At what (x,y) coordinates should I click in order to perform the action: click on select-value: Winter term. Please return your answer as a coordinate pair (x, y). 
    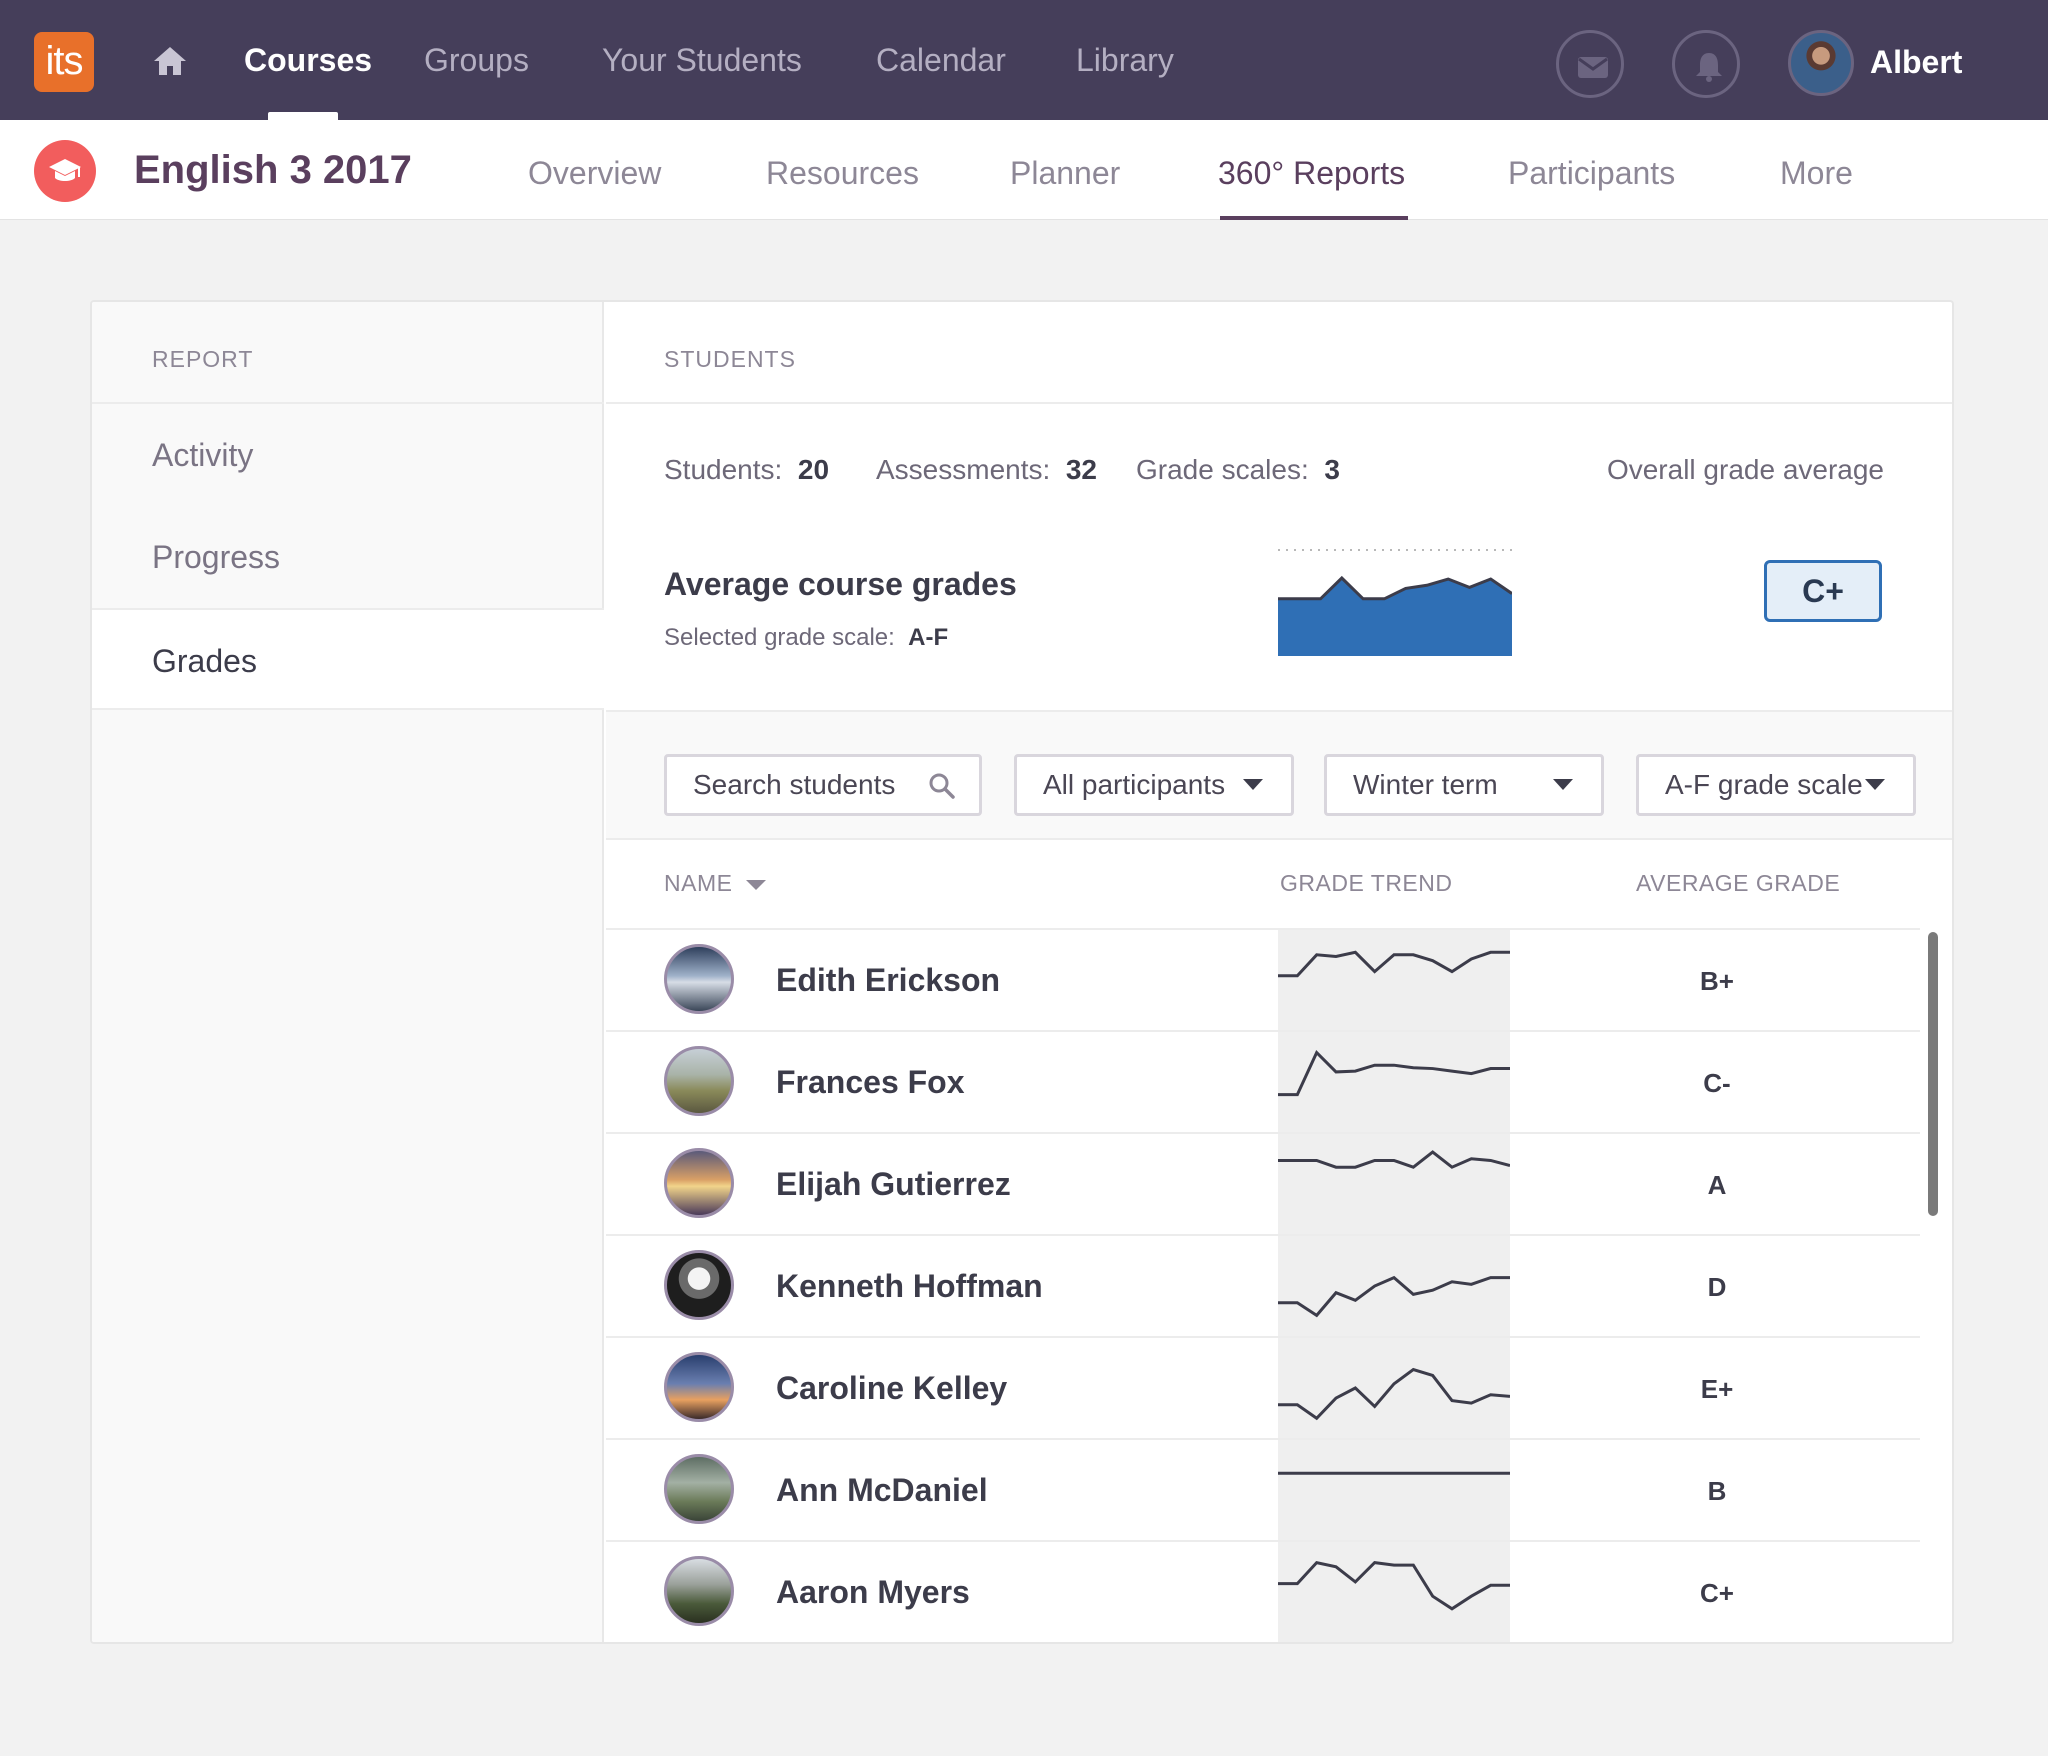
    Looking at the image, I should click on (1425, 784).